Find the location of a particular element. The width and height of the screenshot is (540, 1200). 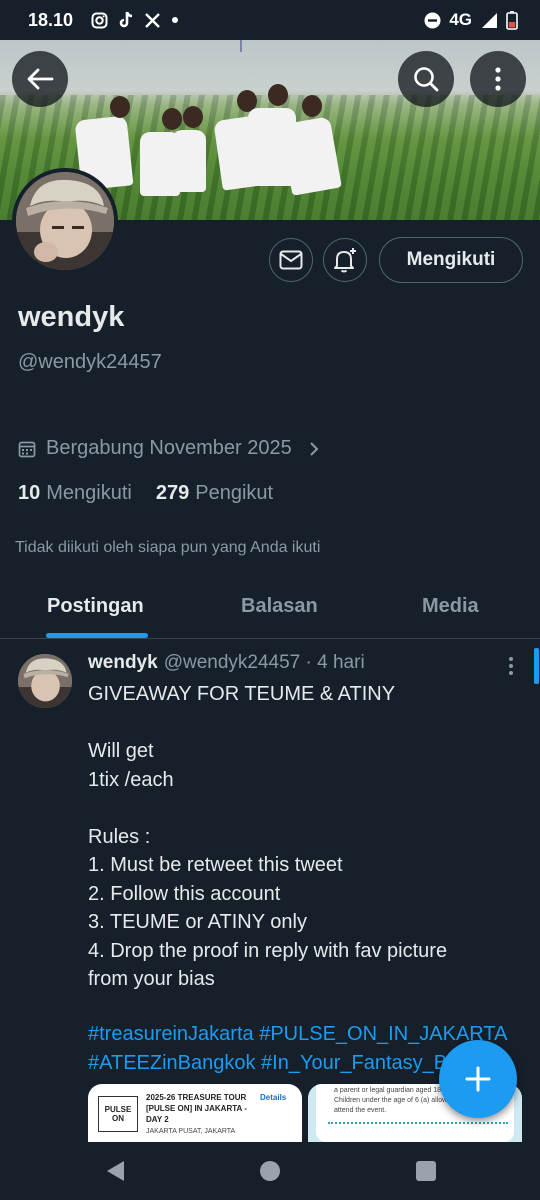

more-options-button is located at coordinates (498, 79).